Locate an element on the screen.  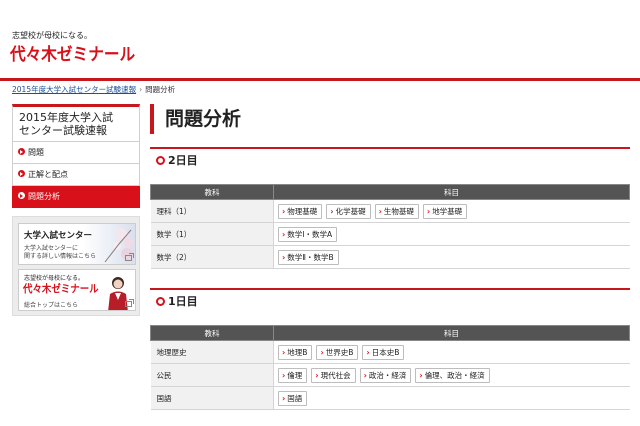
subject-link: › 物理基礎 is located at coordinates (300, 211).